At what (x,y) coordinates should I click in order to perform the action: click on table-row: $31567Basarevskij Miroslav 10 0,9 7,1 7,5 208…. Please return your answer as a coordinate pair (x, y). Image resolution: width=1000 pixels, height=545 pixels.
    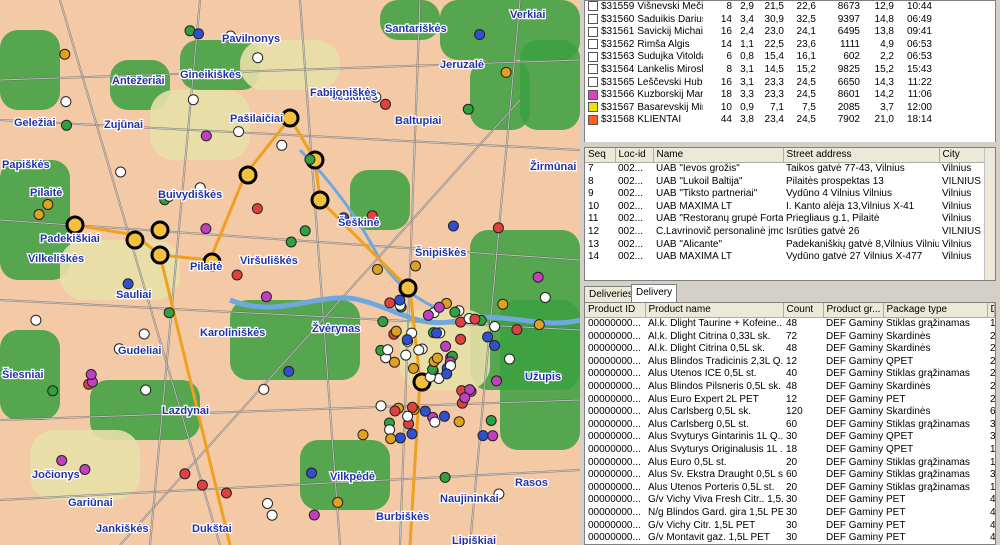
    Looking at the image, I should click on (790, 108).